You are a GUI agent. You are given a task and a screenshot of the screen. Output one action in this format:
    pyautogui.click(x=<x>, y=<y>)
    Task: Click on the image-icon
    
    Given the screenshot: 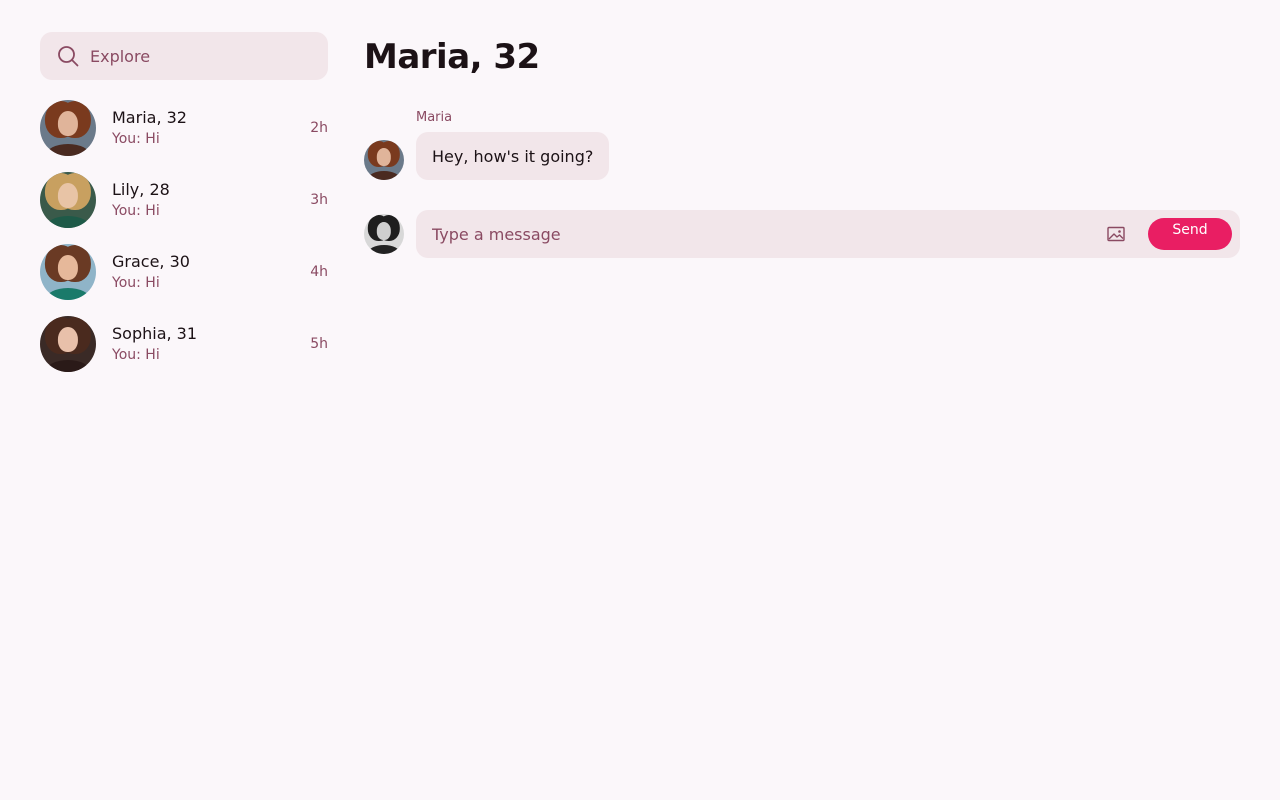 What is the action you would take?
    pyautogui.click(x=1116, y=234)
    